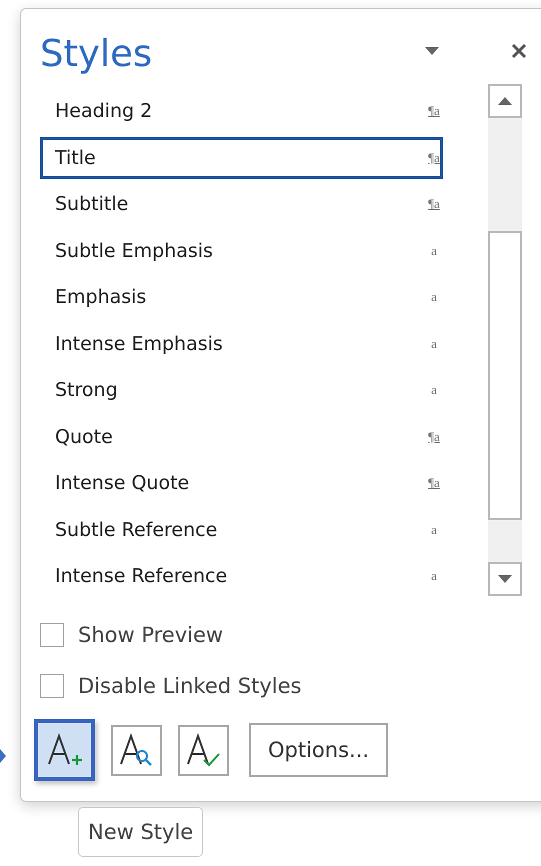 The width and height of the screenshot is (541, 866). Describe the element at coordinates (241, 529) in the screenshot. I see `style-item: Subtle Reference a` at that location.